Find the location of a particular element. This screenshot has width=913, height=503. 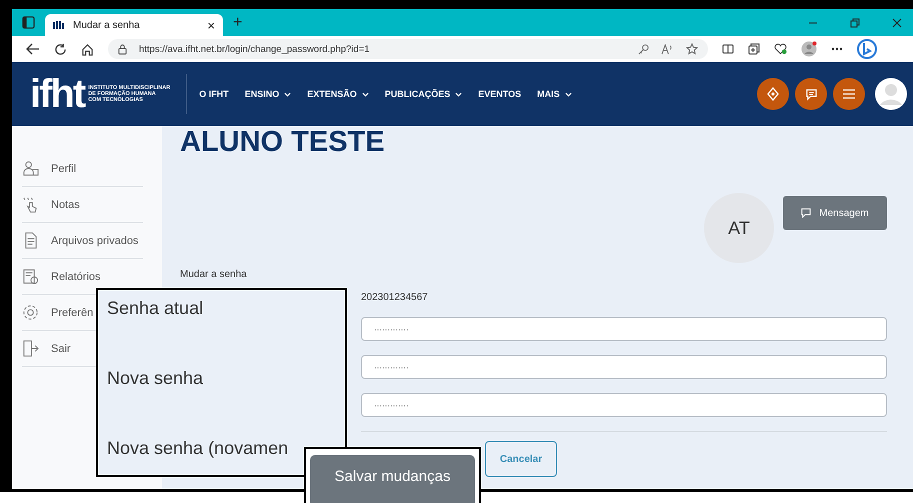

sidebar-item: Sair is located at coordinates (46, 348).